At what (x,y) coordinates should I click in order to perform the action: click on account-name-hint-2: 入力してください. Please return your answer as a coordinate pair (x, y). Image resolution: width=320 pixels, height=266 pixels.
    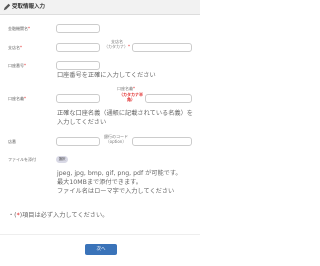
    Looking at the image, I should click on (82, 122).